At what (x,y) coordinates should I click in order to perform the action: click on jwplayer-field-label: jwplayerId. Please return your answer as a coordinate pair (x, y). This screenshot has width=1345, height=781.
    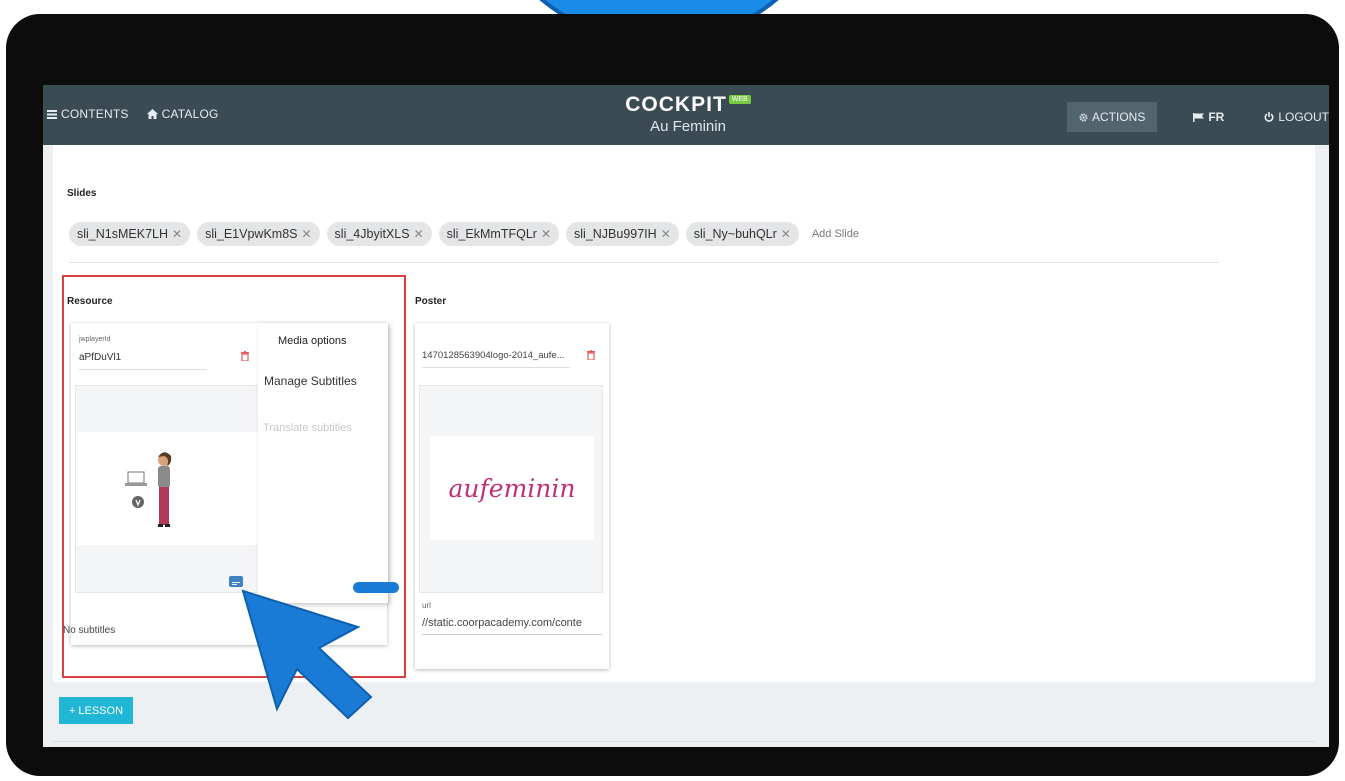
    Looking at the image, I should click on (95, 339).